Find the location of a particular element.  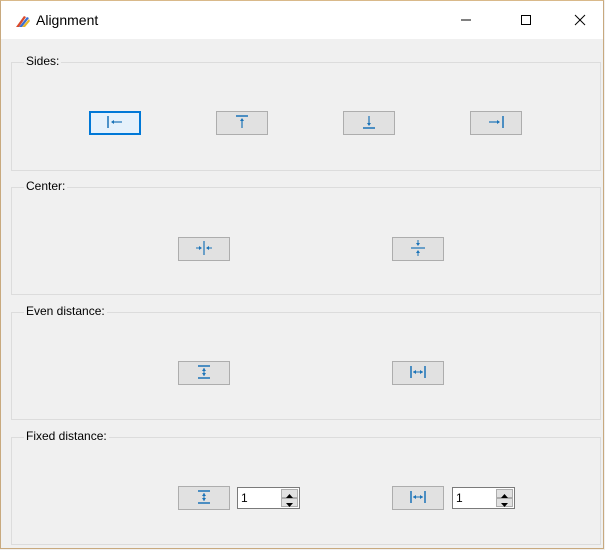

align-bottom-button is located at coordinates (369, 123).